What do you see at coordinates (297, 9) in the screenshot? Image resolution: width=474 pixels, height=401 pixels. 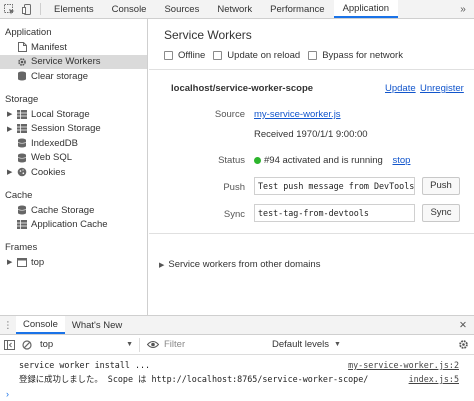 I see `tab-performance: Performance` at bounding box center [297, 9].